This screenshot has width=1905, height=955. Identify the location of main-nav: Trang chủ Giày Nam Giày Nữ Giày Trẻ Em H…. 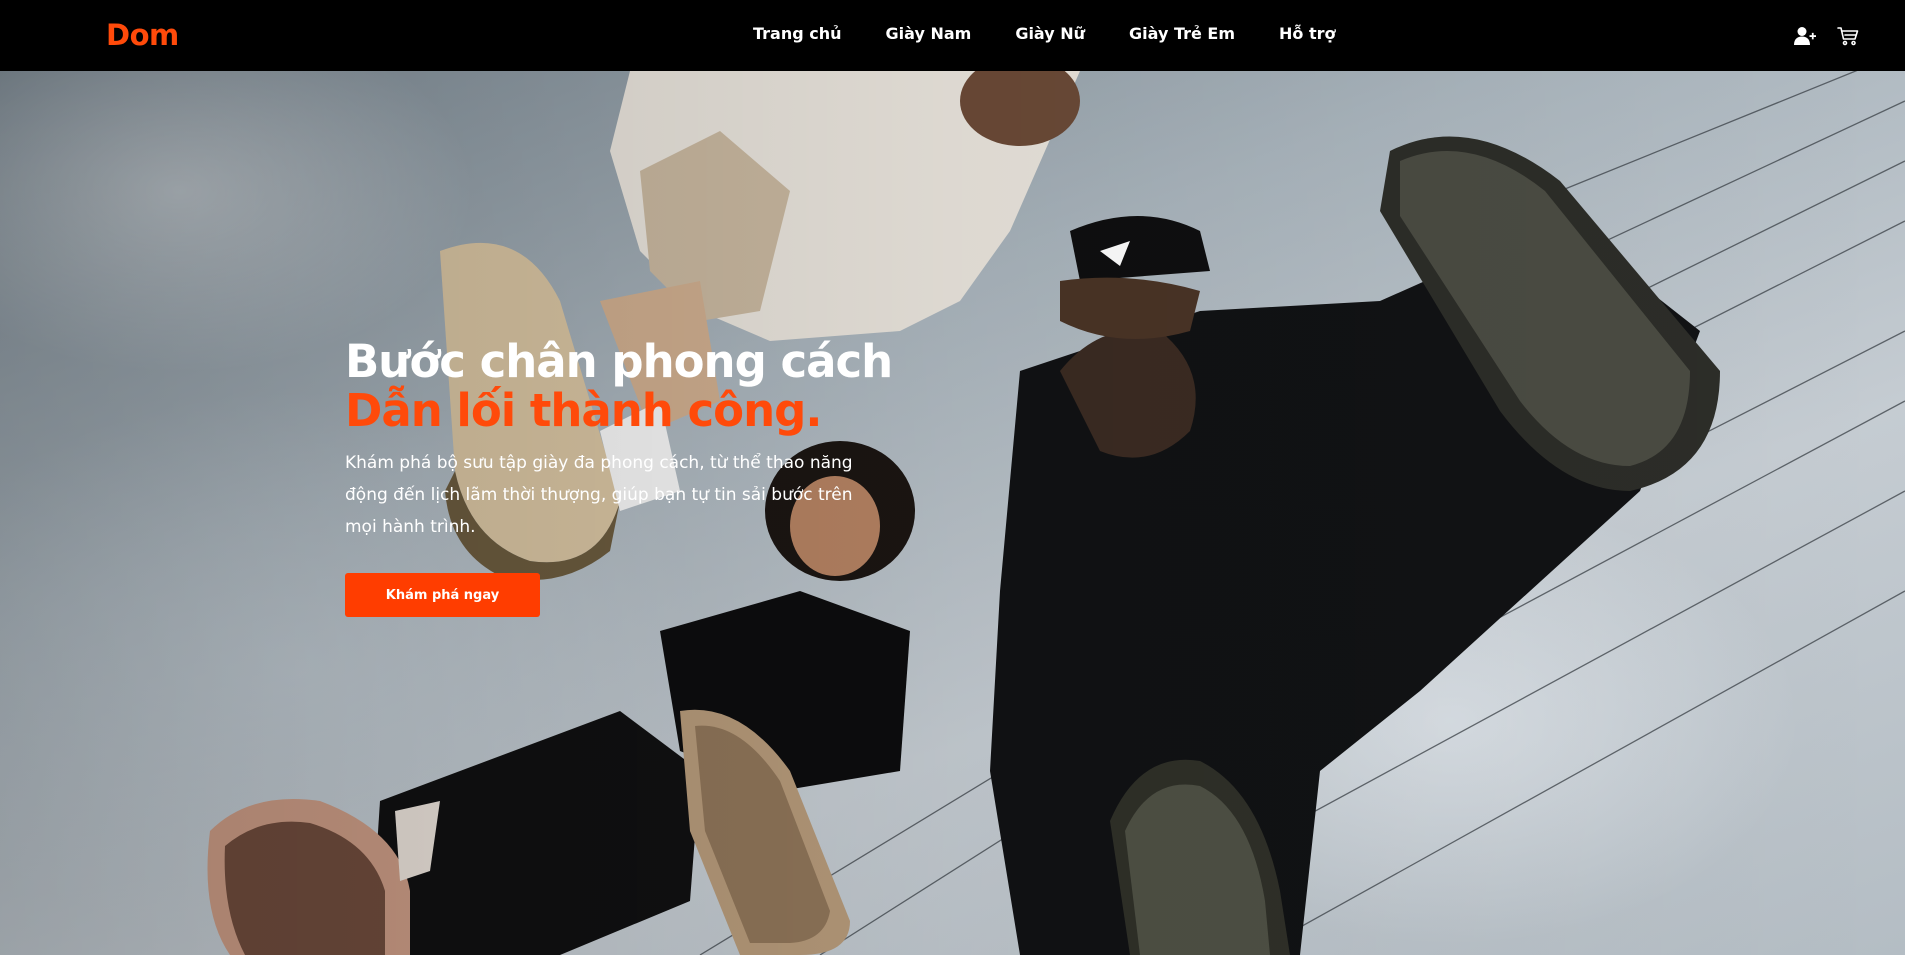
(1044, 34).